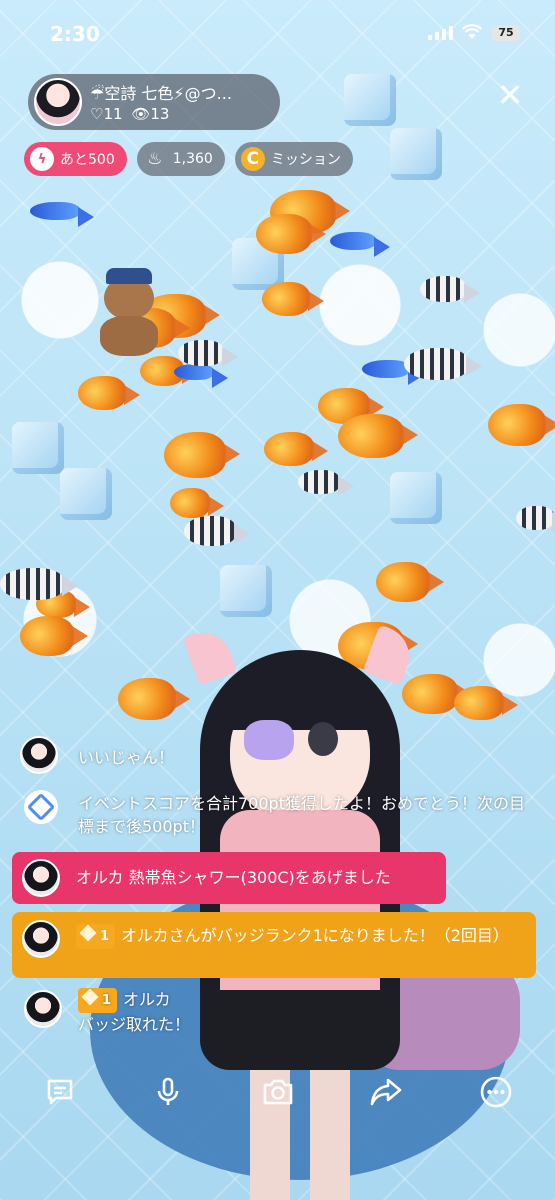  I want to click on status-time: 2:30, so click(75, 34).